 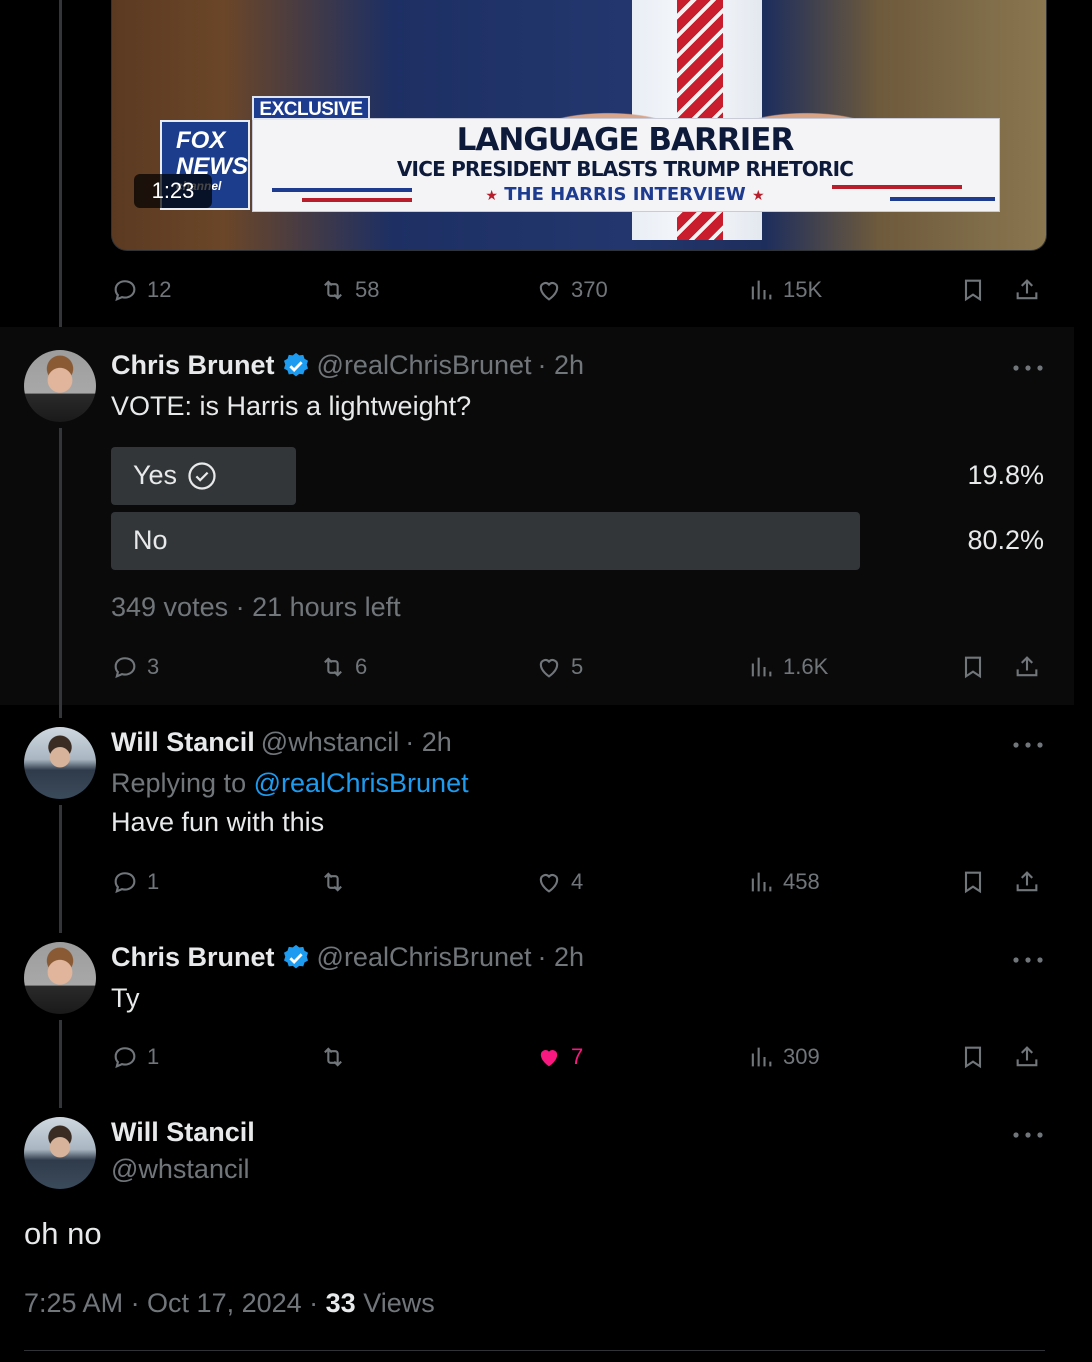 I want to click on video-show-label: THE HARRIS INTERVIEW, so click(x=625, y=194).